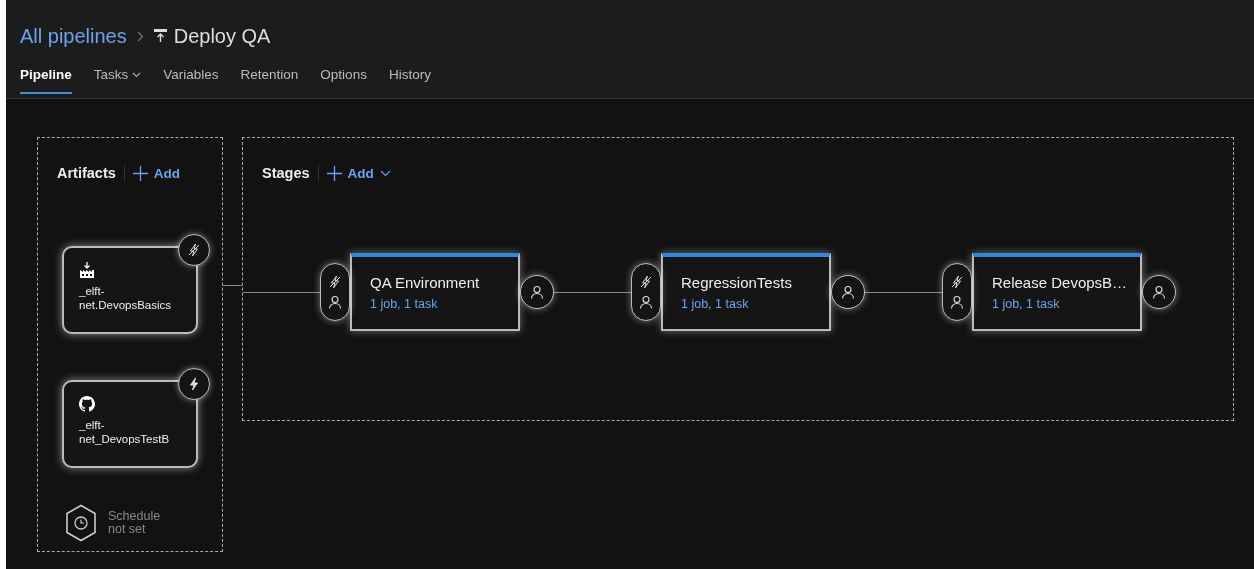 The height and width of the screenshot is (569, 1254). I want to click on tab: Options, so click(343, 80).